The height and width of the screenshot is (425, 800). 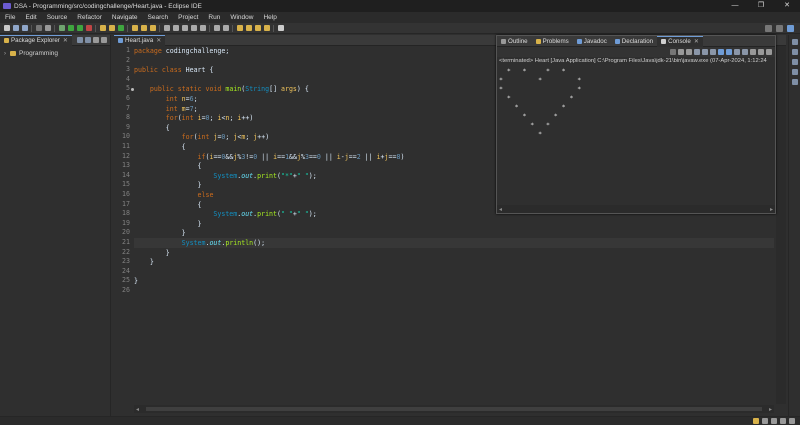 I want to click on last-edit-icon, so click(x=257, y=28).